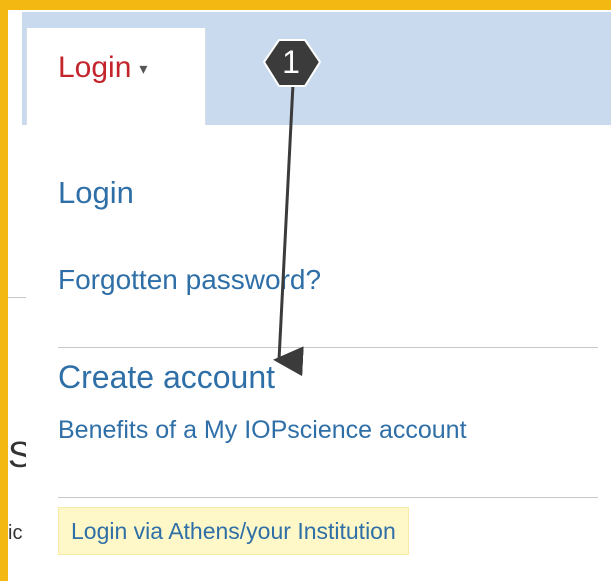 The image size is (611, 581). I want to click on background-text-fragment-small: ic, so click(15, 533).